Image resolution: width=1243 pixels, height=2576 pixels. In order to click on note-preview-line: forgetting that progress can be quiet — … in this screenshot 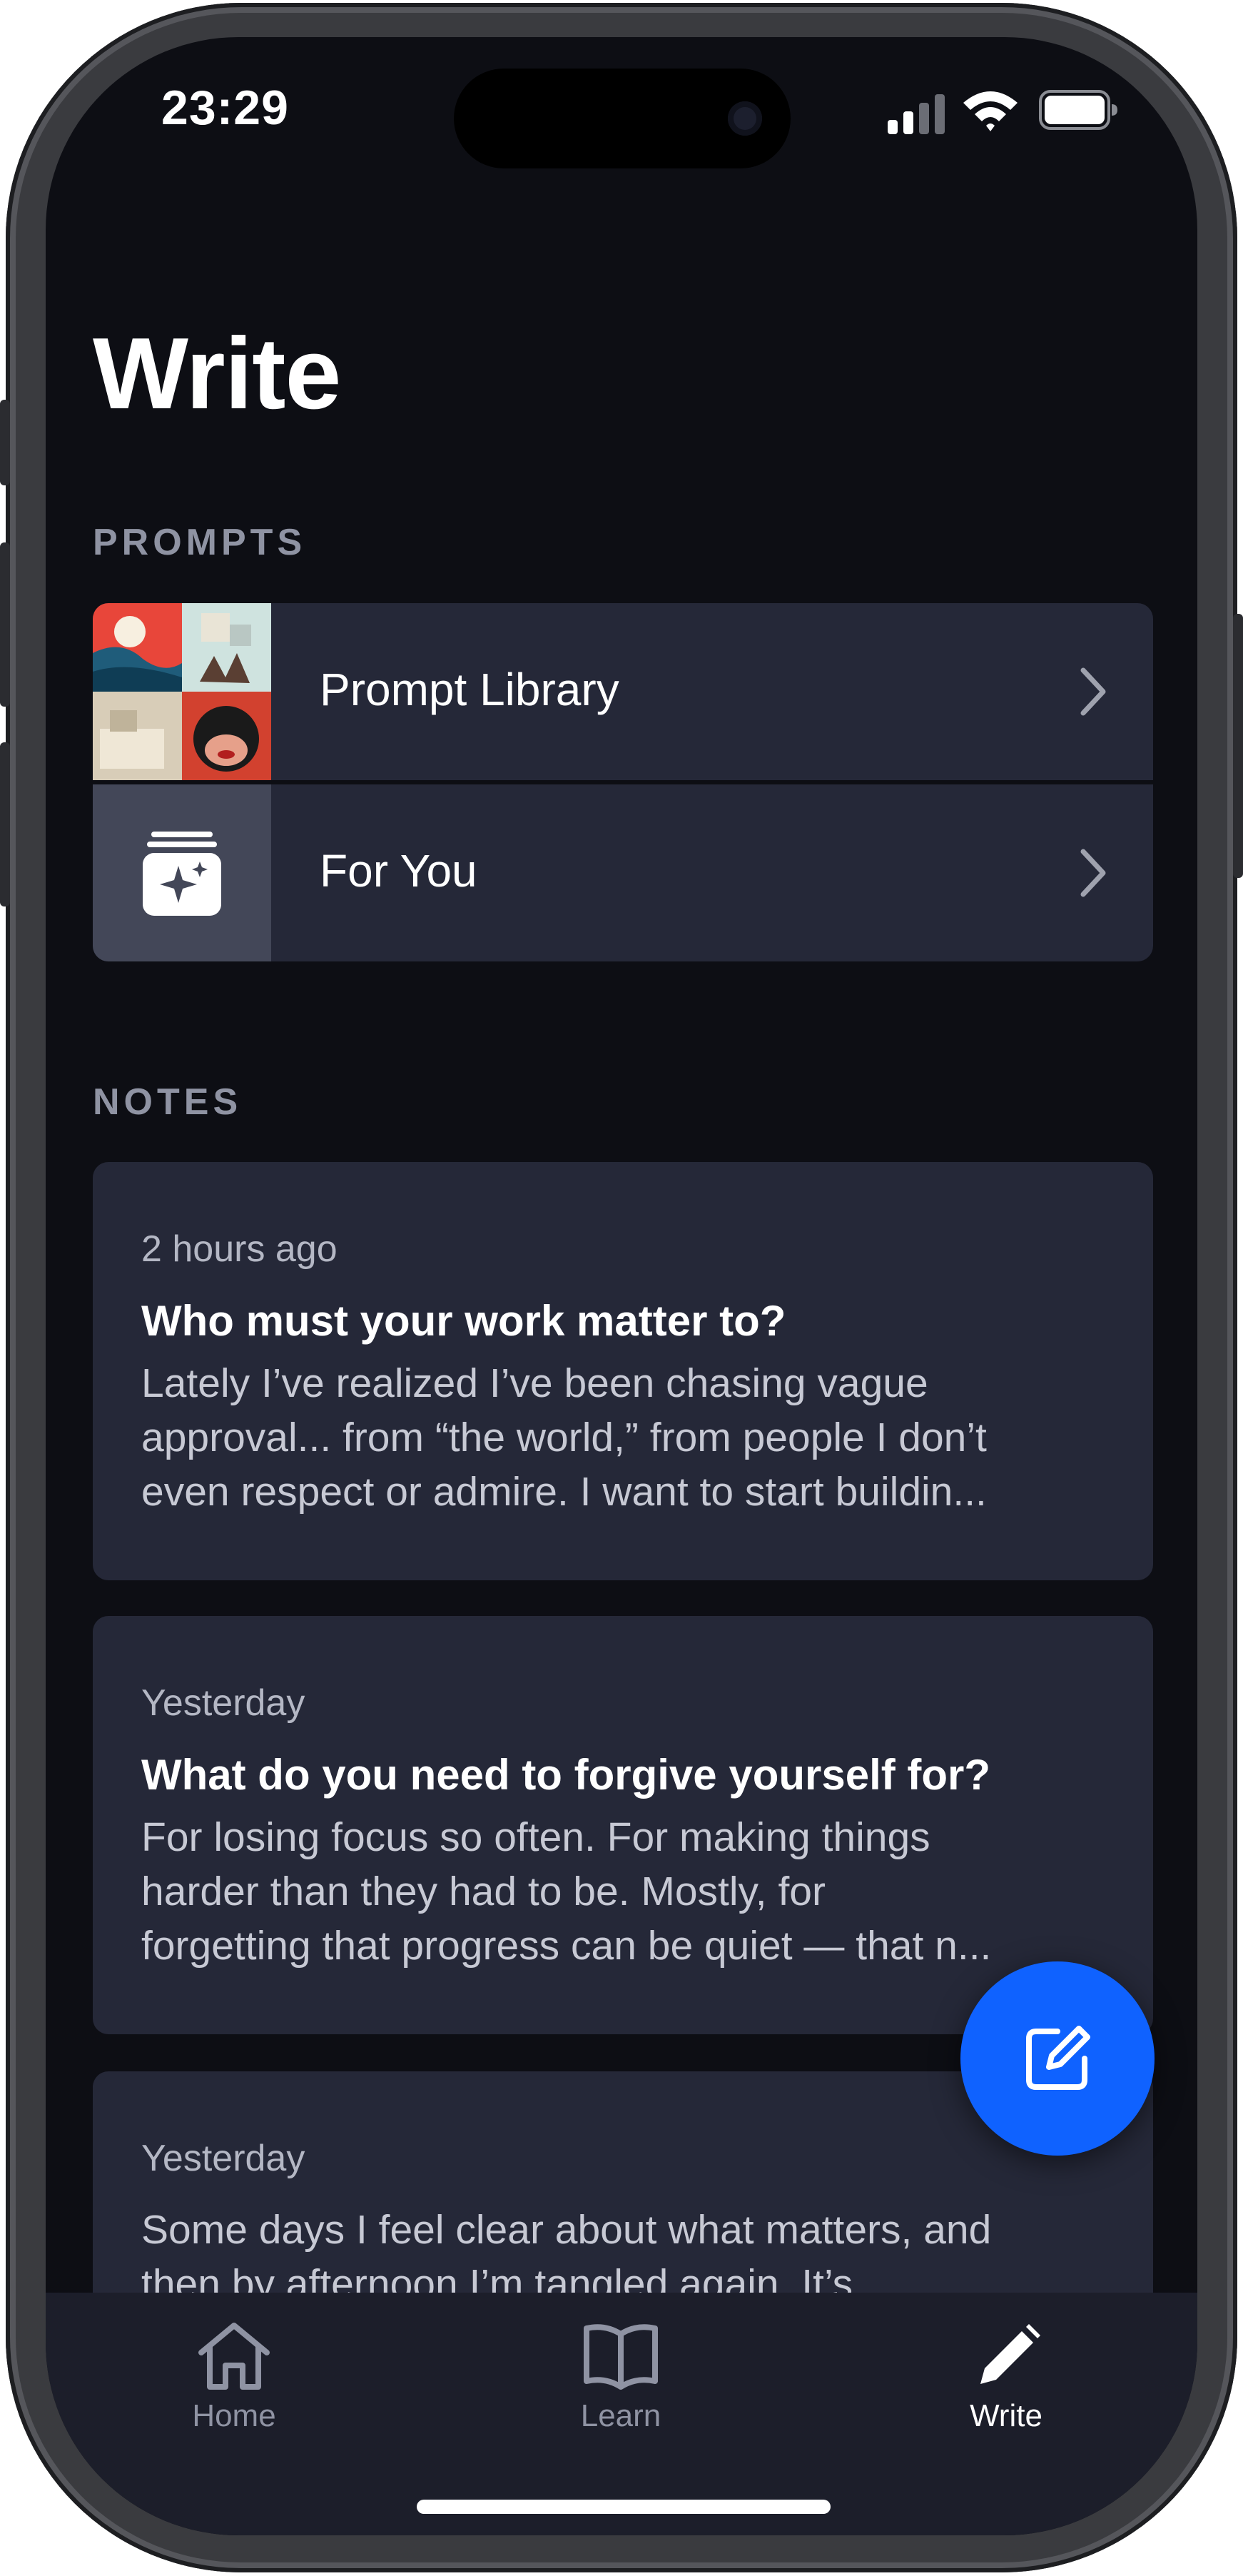, I will do `click(566, 1946)`.